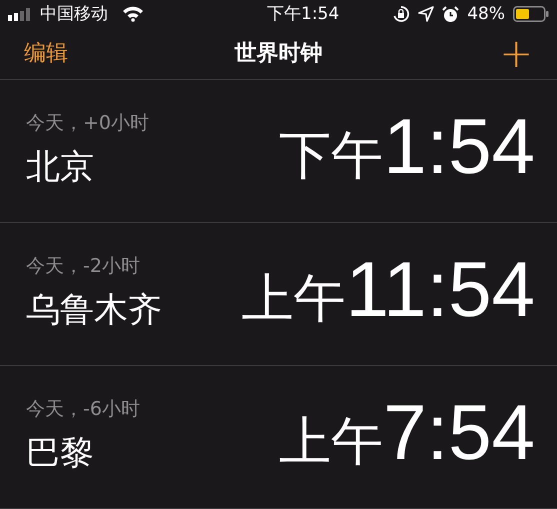 This screenshot has width=557, height=509. Describe the element at coordinates (459, 146) in the screenshot. I see `clock-time: 1:54` at that location.